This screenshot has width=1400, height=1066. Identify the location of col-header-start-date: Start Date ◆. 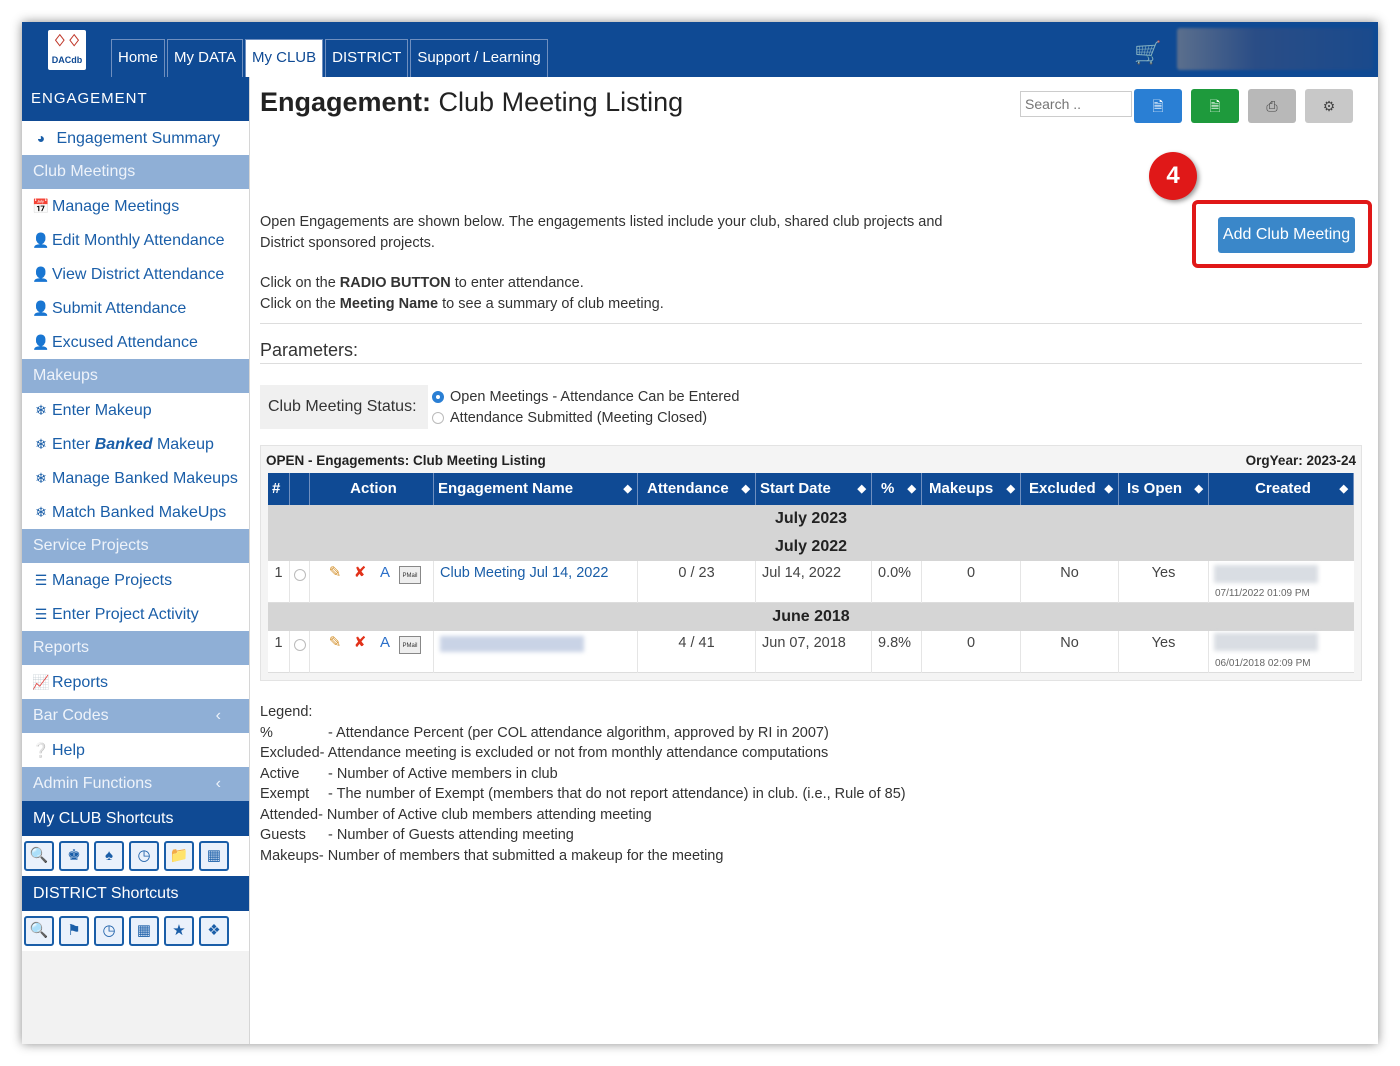
(814, 489).